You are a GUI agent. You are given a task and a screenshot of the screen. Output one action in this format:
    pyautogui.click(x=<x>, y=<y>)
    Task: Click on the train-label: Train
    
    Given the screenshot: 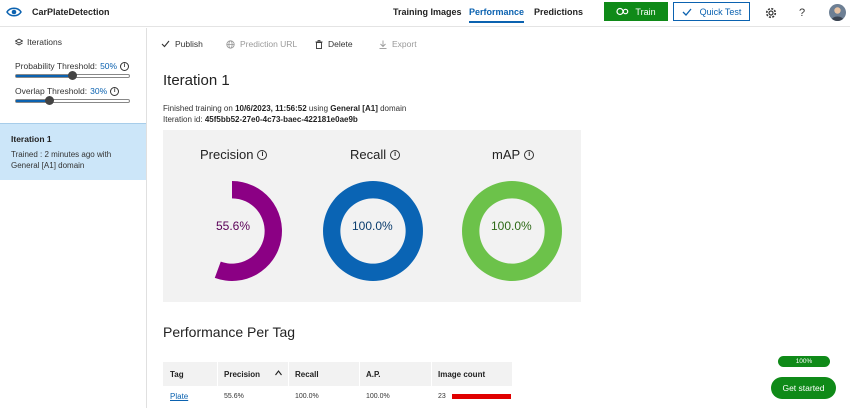 What is the action you would take?
    pyautogui.click(x=645, y=11)
    